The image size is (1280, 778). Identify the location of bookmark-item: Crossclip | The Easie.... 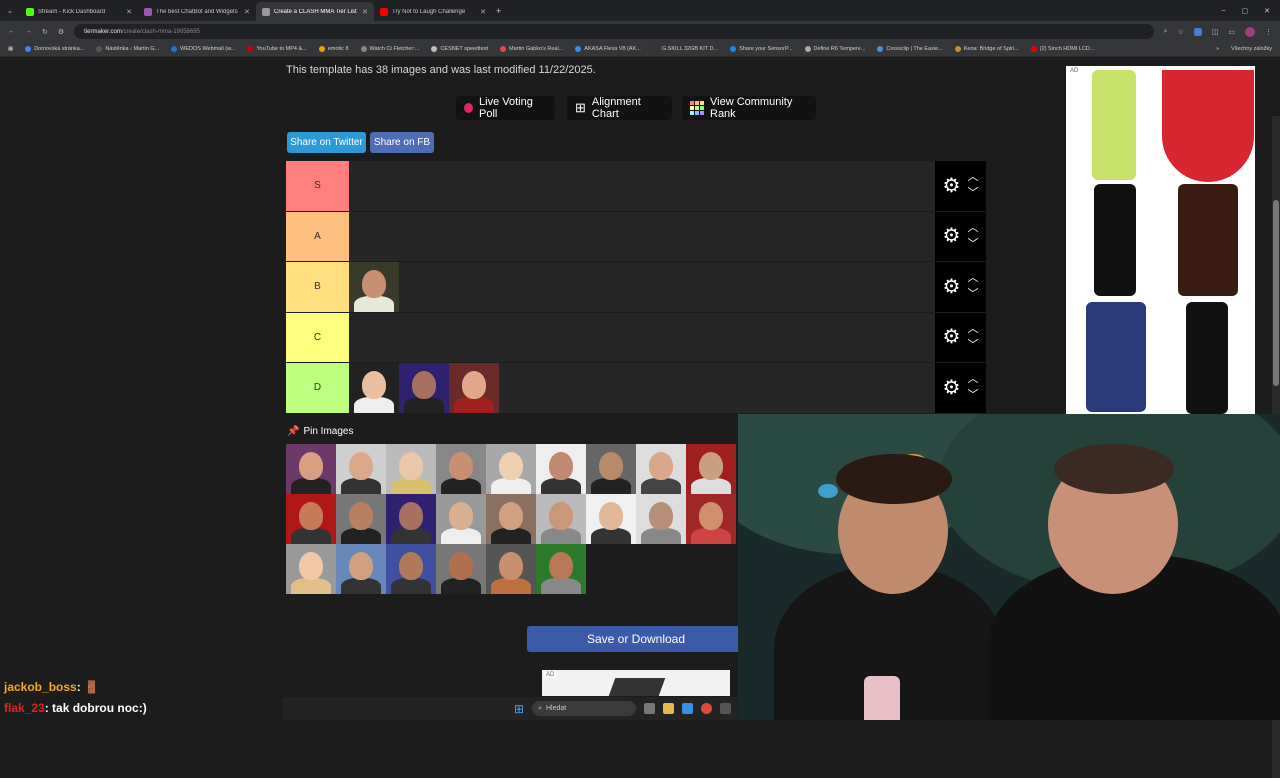
(910, 49).